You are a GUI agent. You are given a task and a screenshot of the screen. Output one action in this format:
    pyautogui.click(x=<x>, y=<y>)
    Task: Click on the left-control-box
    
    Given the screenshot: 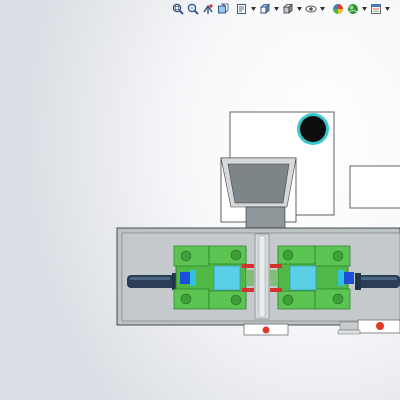 What is the action you would take?
    pyautogui.click(x=266, y=329)
    